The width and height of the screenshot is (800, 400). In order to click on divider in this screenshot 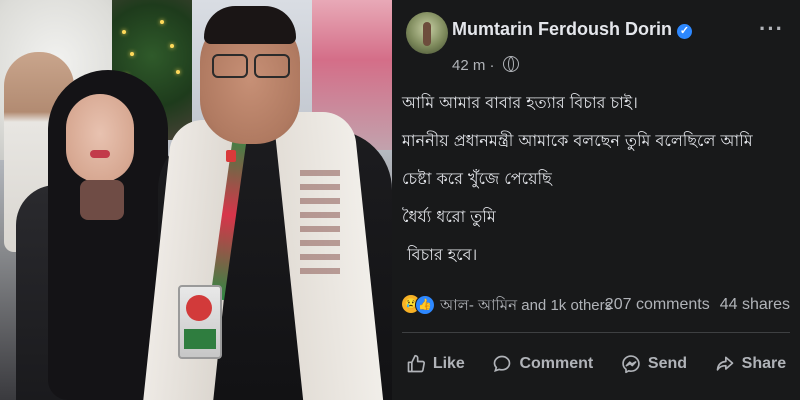, I will do `click(596, 332)`.